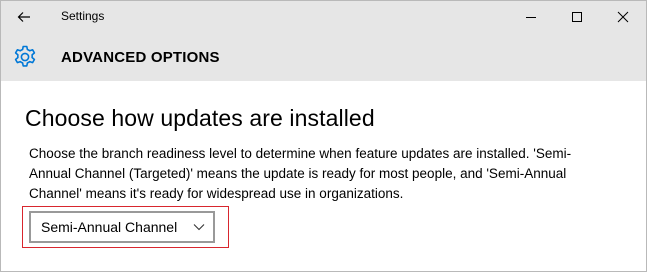 This screenshot has width=647, height=272. I want to click on back-arrow-icon, so click(23, 17).